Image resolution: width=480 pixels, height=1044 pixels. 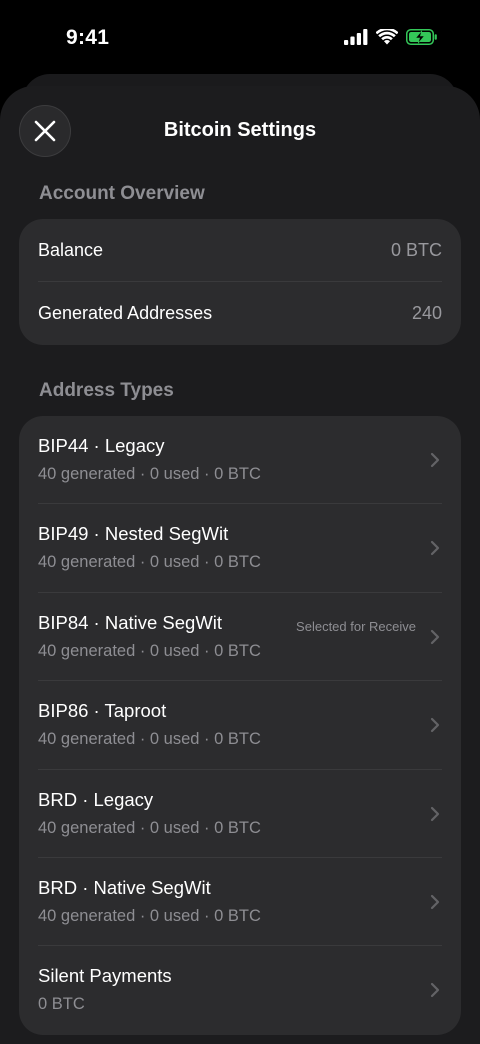 What do you see at coordinates (240, 990) in the screenshot?
I see `address-type-row-silent-payments: Silent Payments 0 BTC` at bounding box center [240, 990].